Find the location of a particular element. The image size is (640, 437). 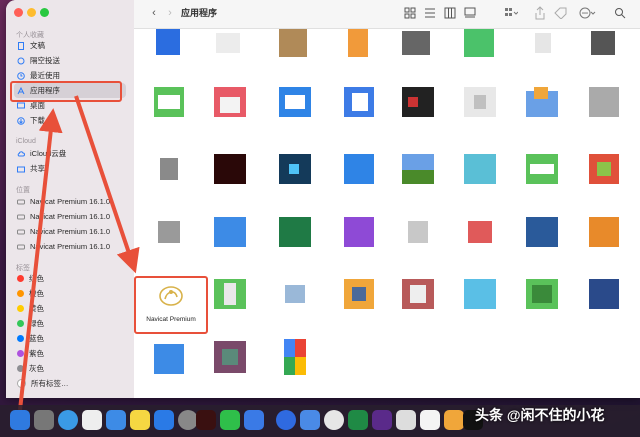

arrow-to-applications is located at coordinates (40, 259).